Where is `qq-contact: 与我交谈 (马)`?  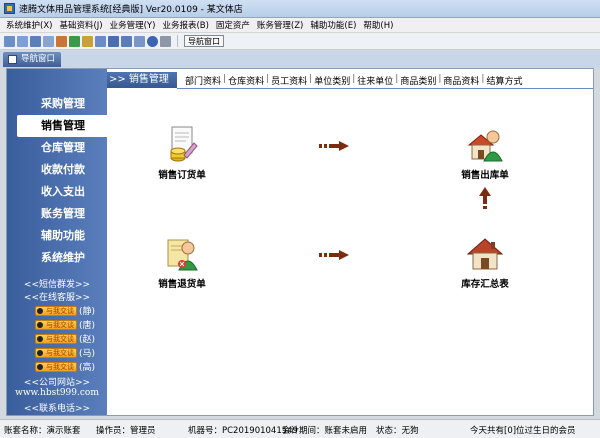 qq-contact: 与我交谈 (马) is located at coordinates (65, 353).